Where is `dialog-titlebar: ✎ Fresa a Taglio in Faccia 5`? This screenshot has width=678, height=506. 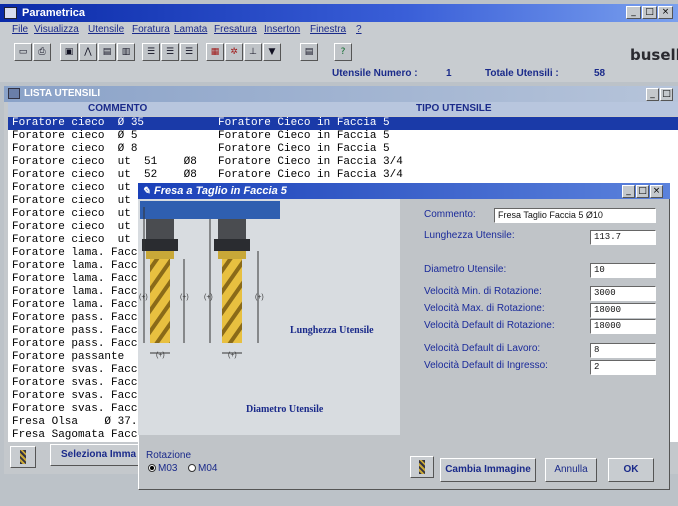 dialog-titlebar: ✎ Fresa a Taglio in Faccia 5 is located at coordinates (404, 191).